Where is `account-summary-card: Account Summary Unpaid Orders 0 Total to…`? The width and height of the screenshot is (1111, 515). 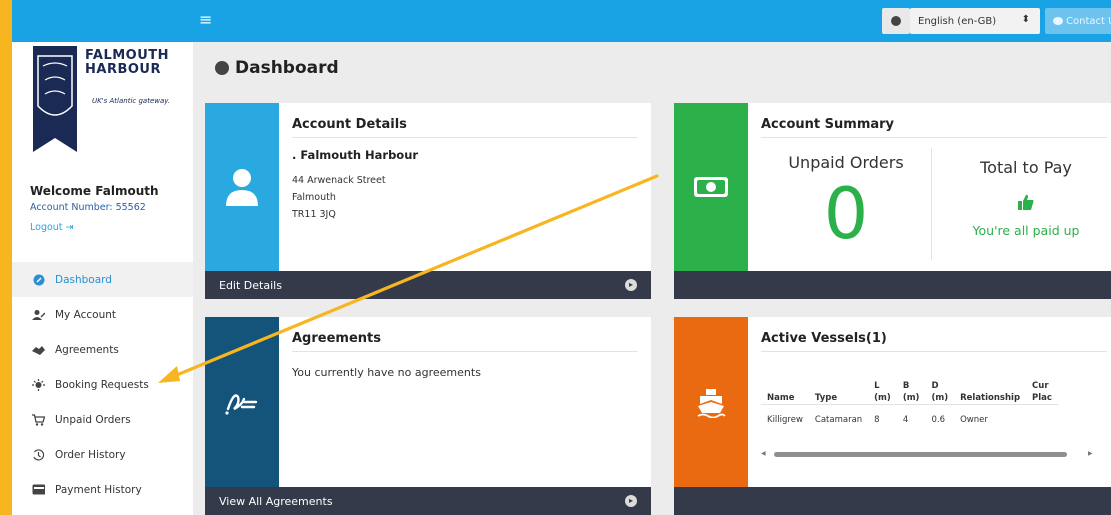
account-summary-card: Account Summary Unpaid Orders 0 Total to… is located at coordinates (892, 201).